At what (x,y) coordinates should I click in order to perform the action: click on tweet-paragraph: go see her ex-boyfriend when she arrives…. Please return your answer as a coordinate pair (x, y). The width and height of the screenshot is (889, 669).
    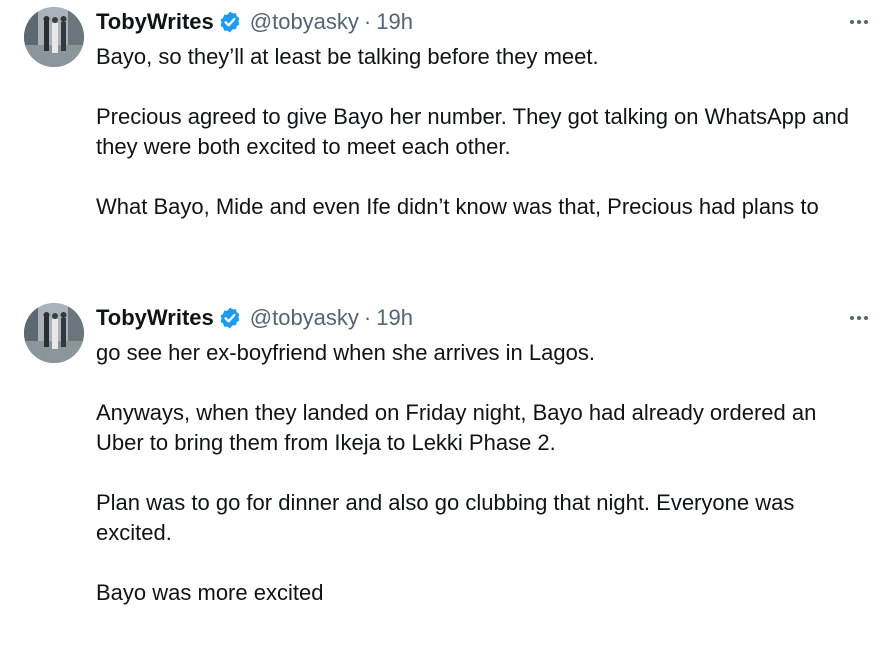
    Looking at the image, I should click on (345, 352).